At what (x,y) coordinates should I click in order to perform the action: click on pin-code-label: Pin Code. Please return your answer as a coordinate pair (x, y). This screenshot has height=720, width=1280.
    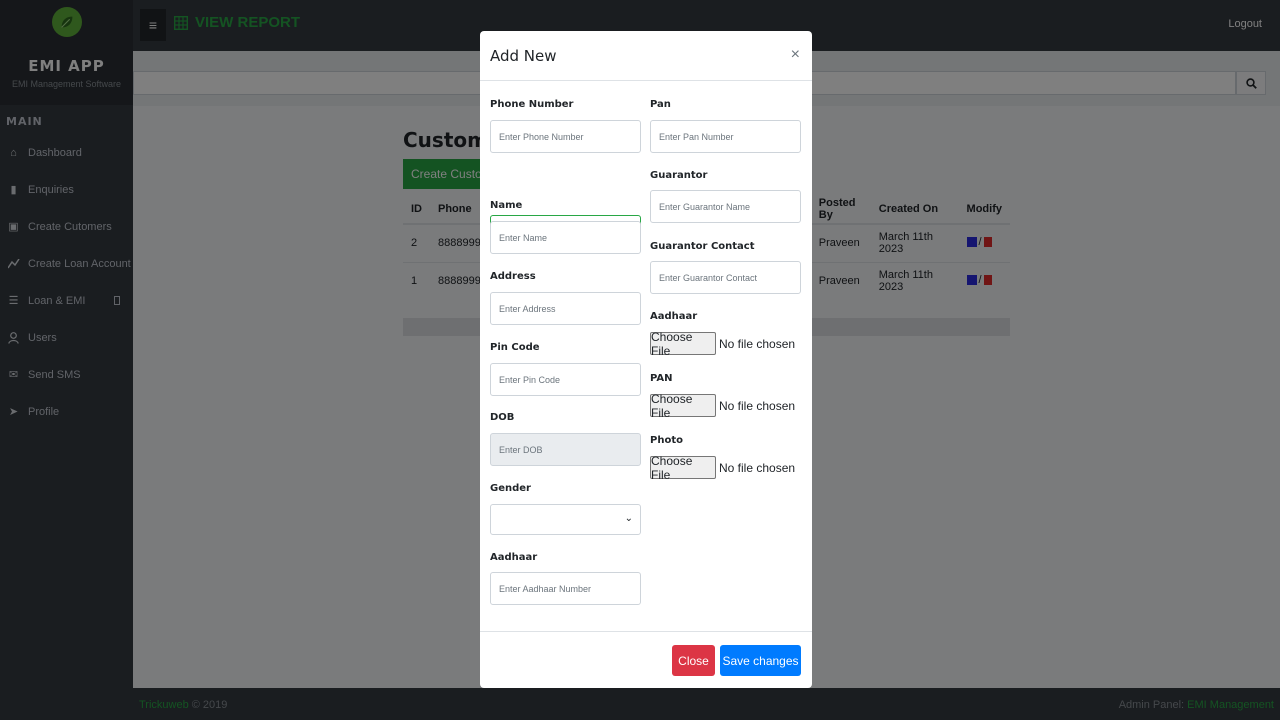
    Looking at the image, I should click on (515, 347).